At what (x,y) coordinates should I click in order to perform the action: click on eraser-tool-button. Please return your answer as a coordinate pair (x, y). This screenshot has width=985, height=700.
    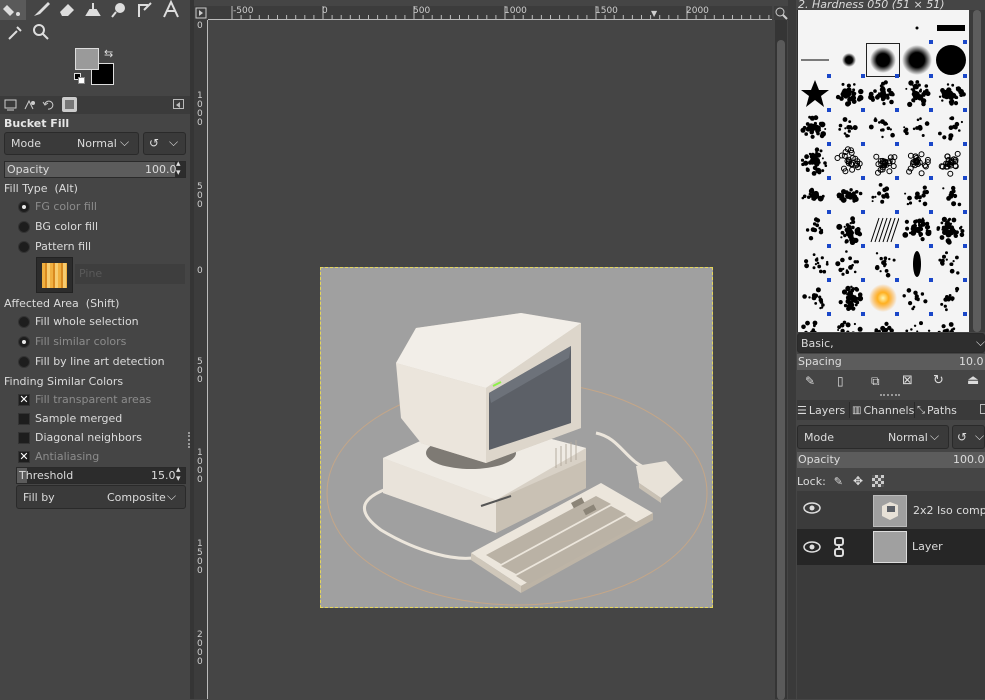
    Looking at the image, I should click on (67, 10).